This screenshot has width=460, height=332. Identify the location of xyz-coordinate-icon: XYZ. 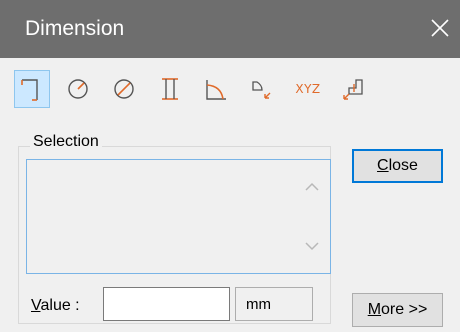
(308, 89).